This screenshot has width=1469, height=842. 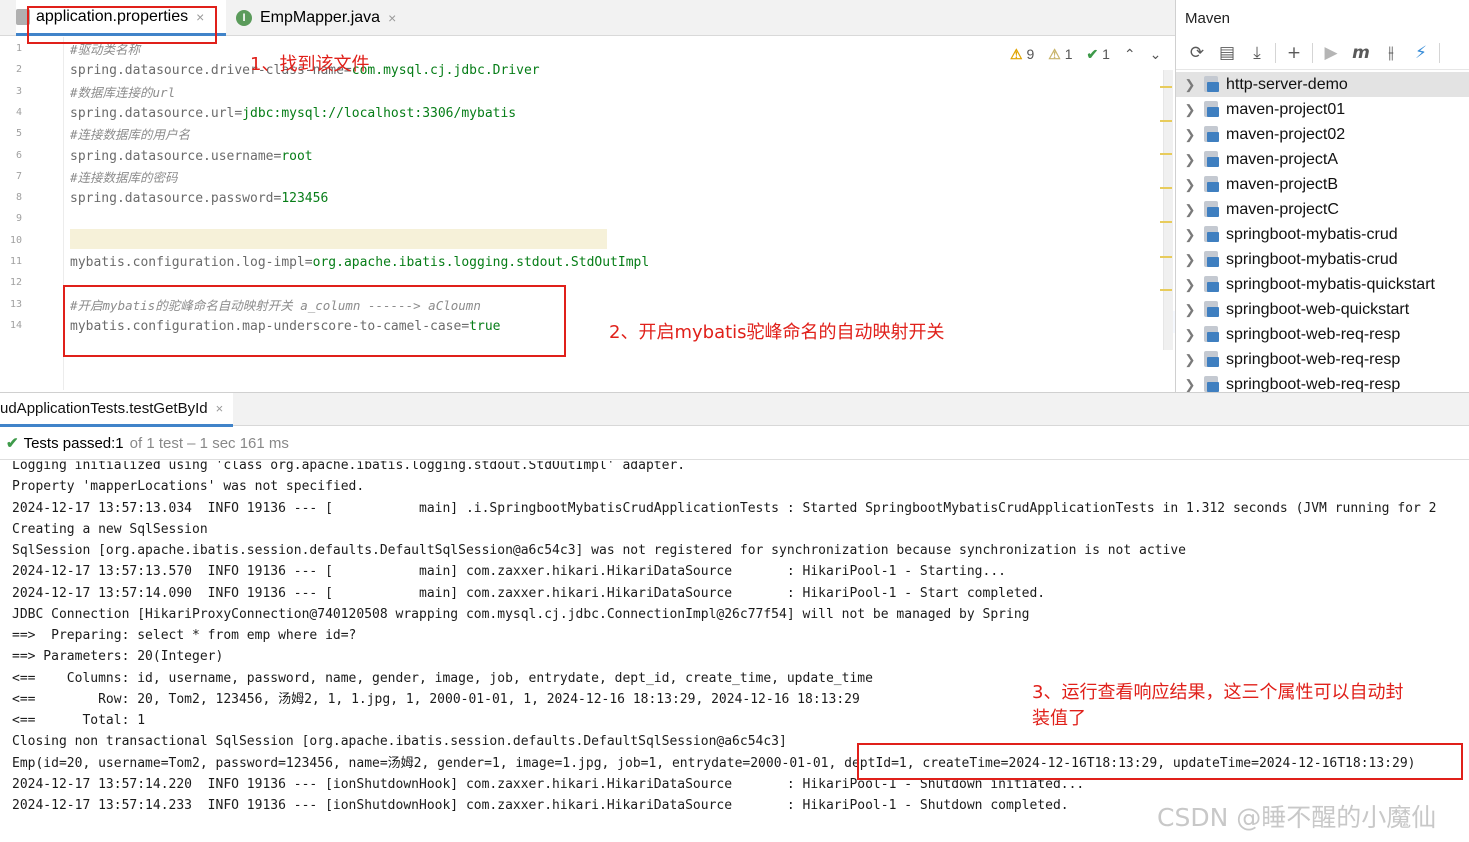 I want to click on line-number: 8, so click(x=18, y=198).